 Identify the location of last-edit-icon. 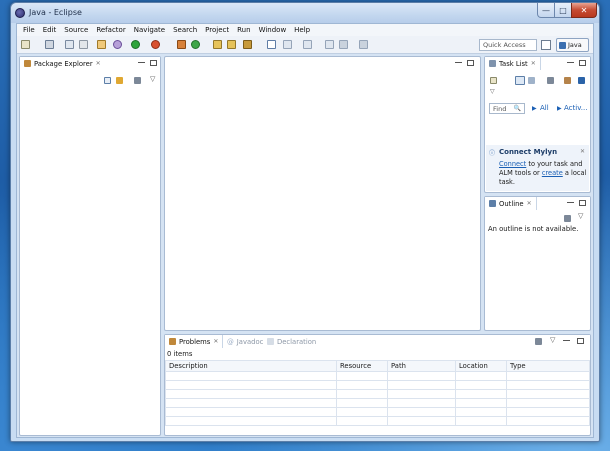
(329, 44).